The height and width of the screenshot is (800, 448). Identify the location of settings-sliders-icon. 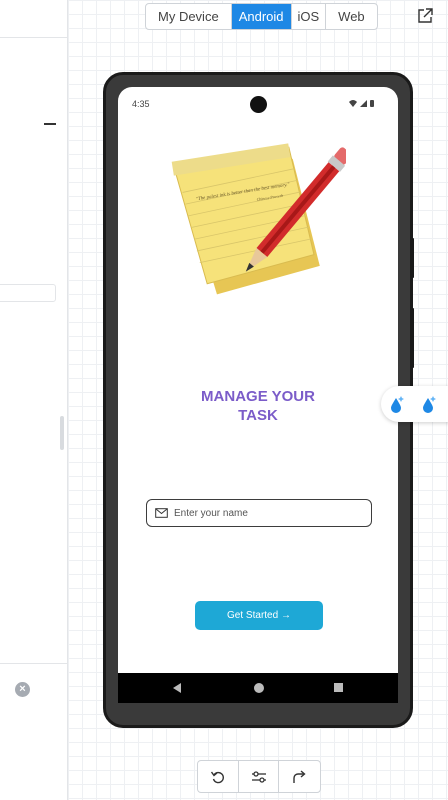
(258, 777).